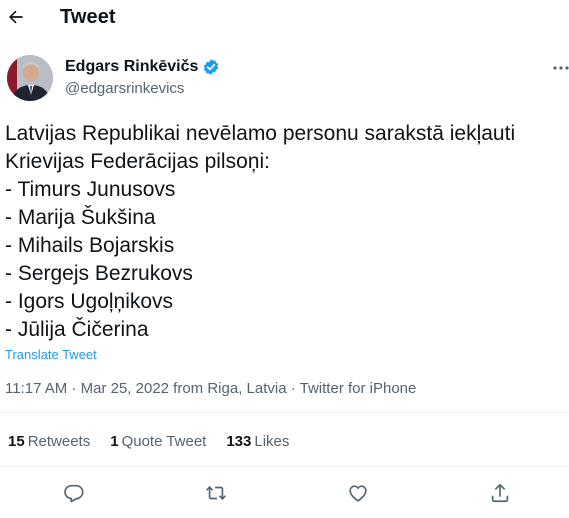 The image size is (569, 518). I want to click on verified-badge-icon, so click(211, 67).